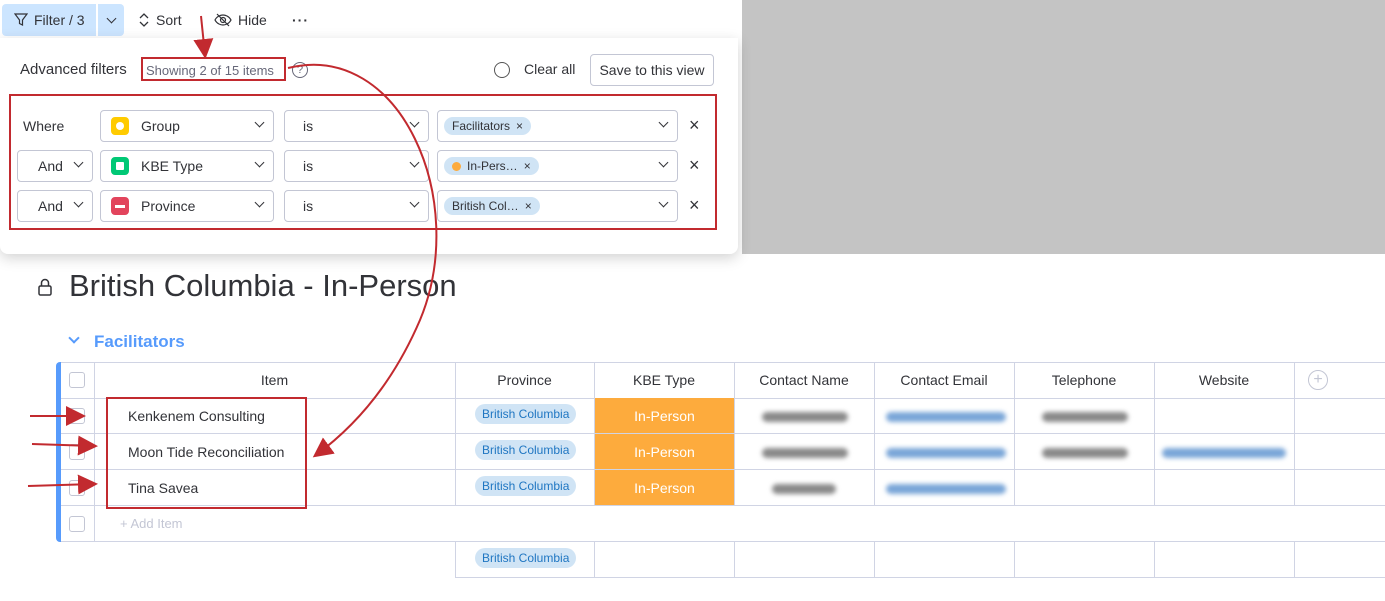 This screenshot has height=601, width=1385. I want to click on arrow-showing-to-items, so click(362, 260).